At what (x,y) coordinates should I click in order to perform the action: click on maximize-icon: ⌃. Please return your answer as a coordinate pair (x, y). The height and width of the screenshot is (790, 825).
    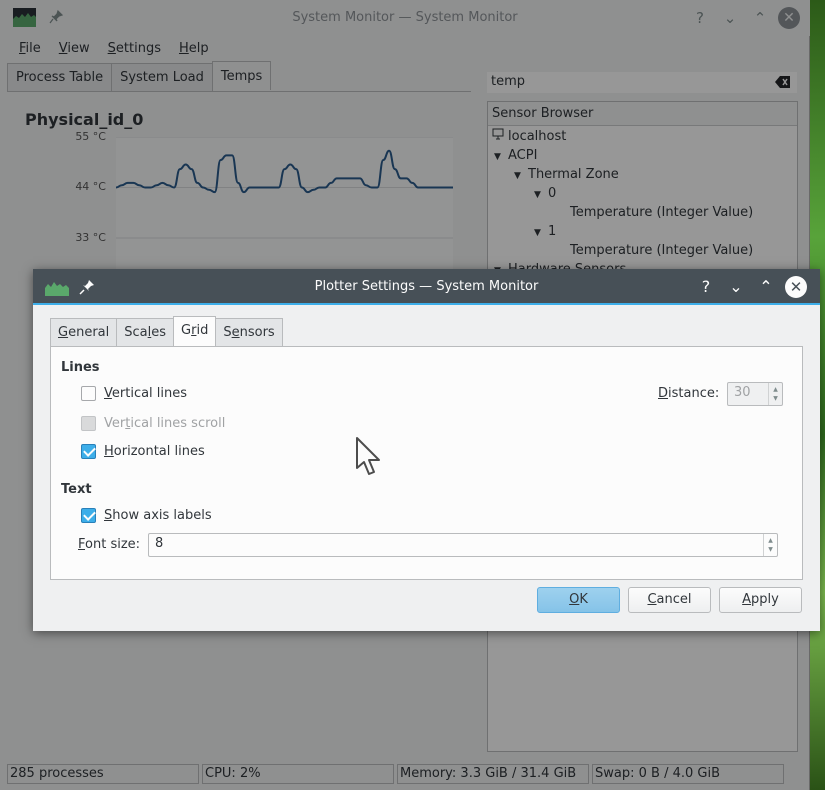
    Looking at the image, I should click on (766, 287).